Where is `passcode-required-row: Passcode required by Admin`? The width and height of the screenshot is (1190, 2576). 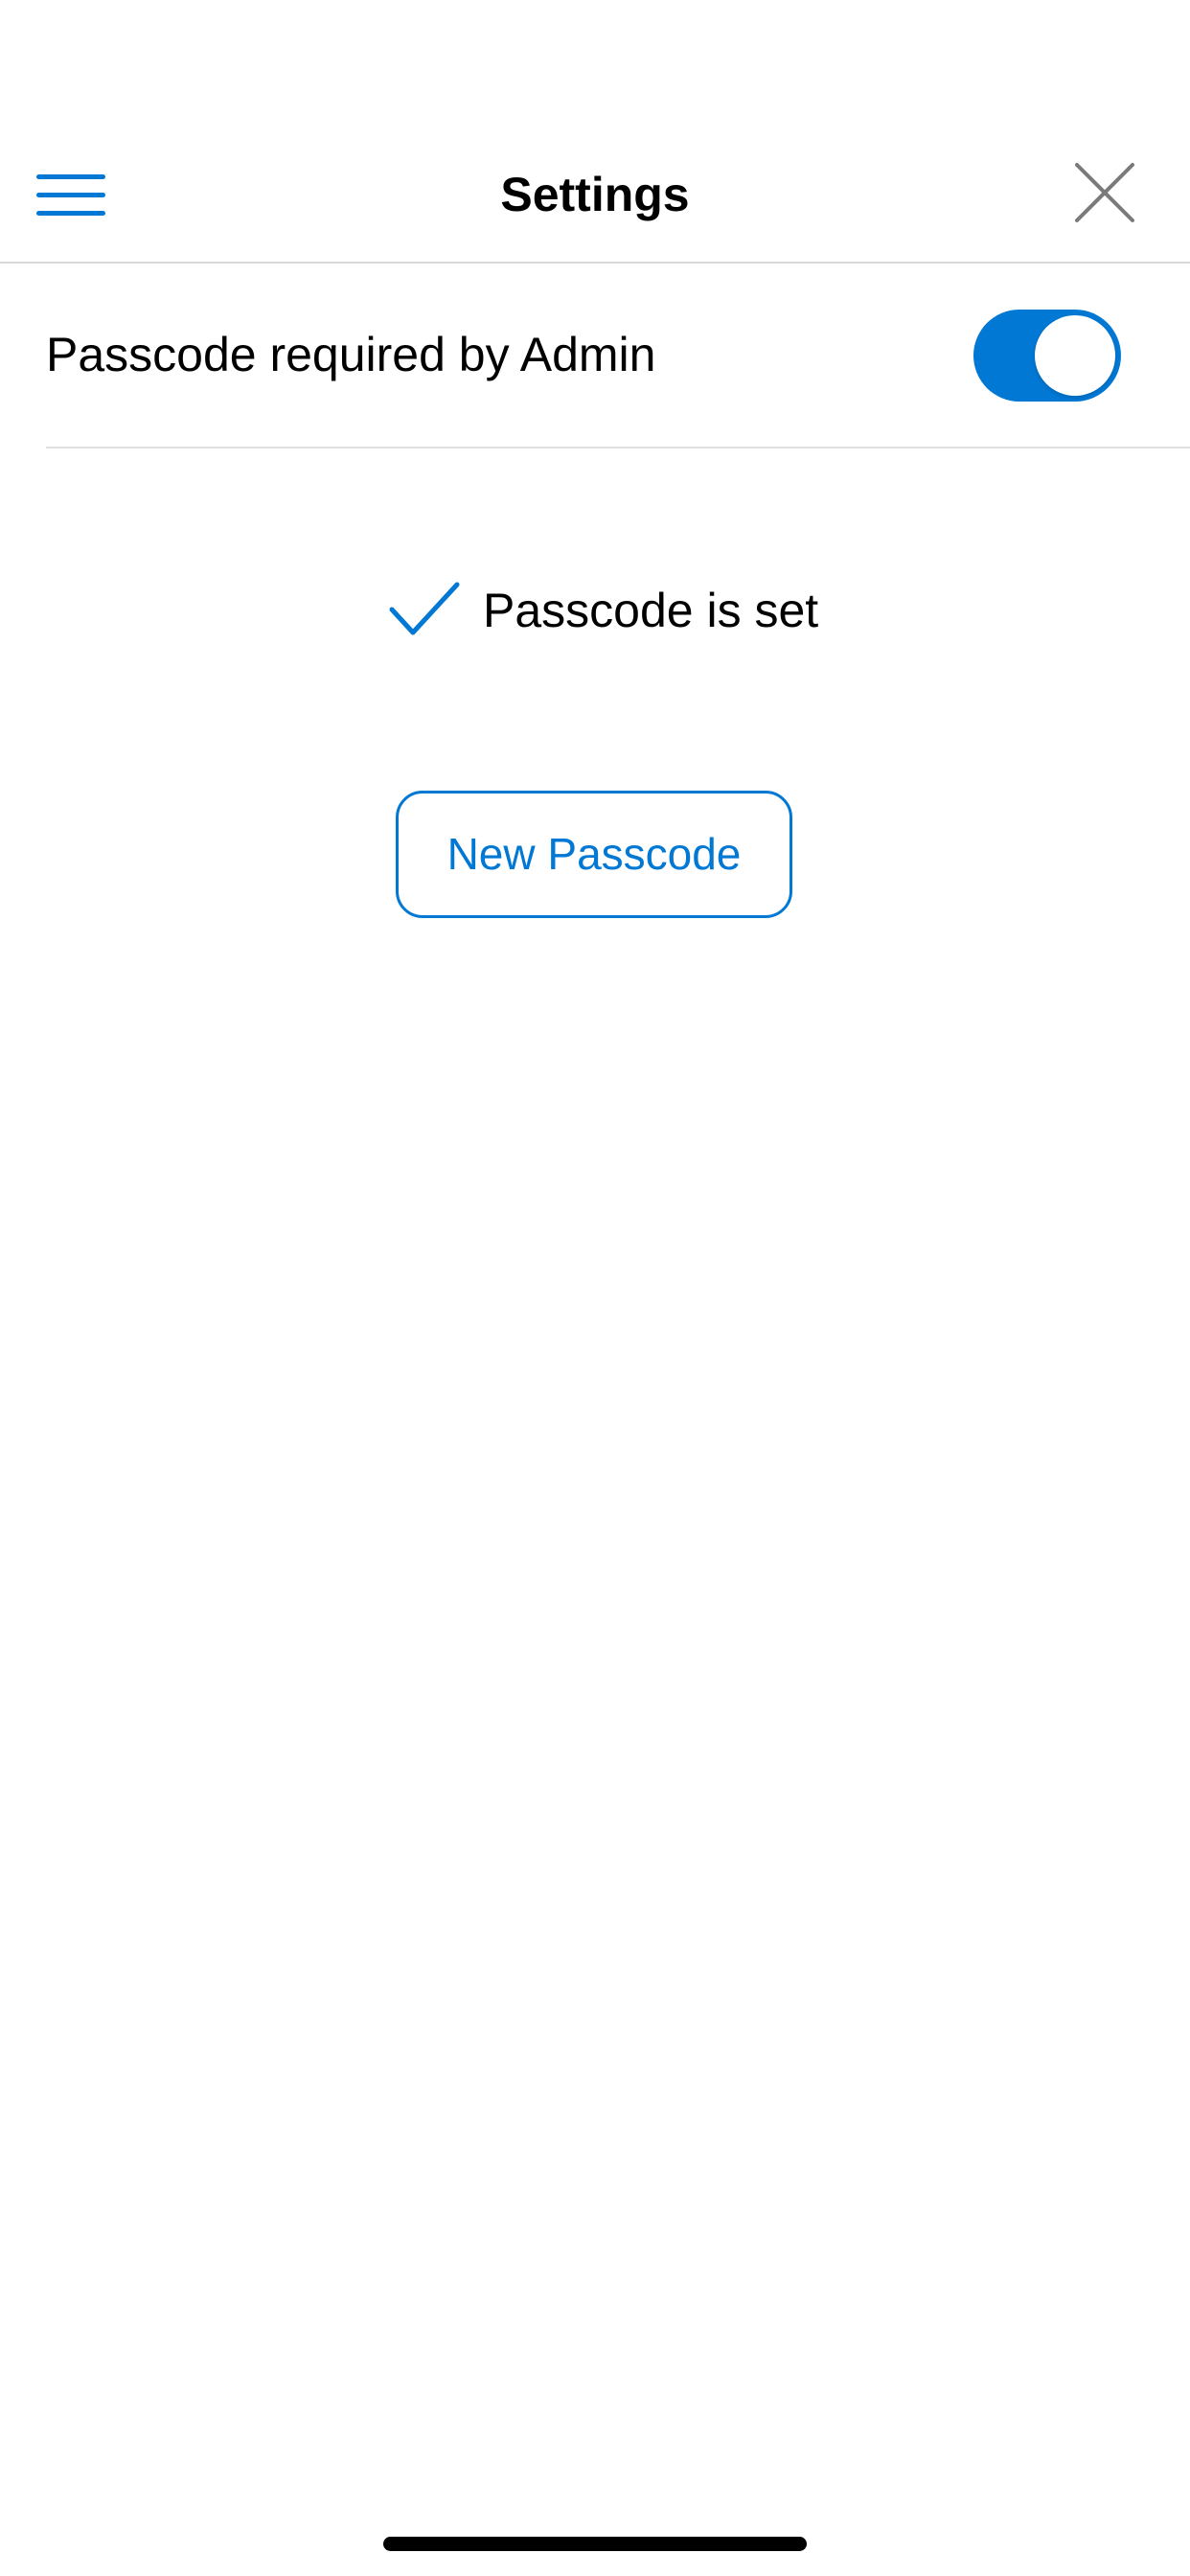
passcode-required-row: Passcode required by Admin is located at coordinates (618, 356).